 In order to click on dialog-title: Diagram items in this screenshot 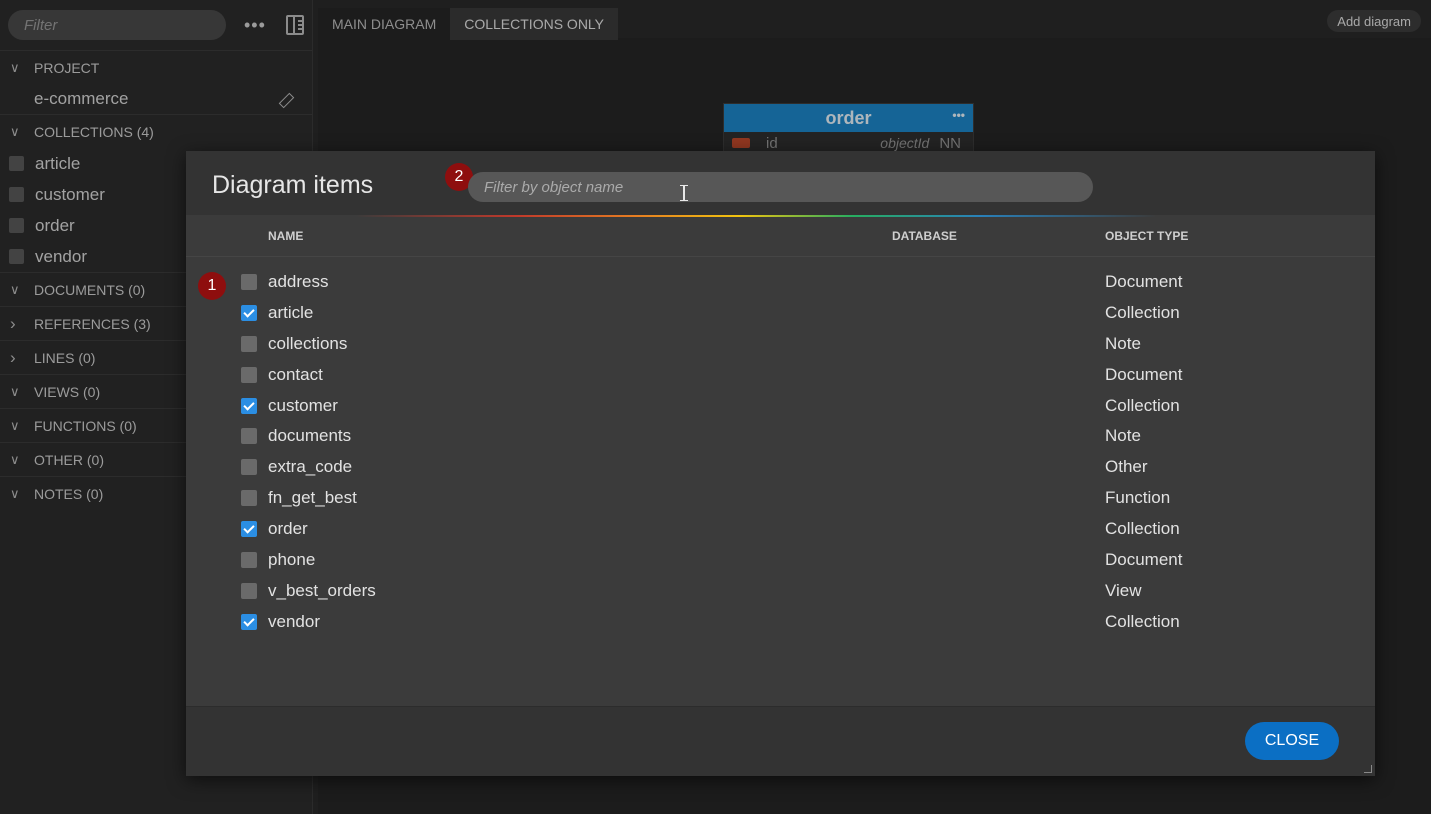, I will do `click(293, 185)`.